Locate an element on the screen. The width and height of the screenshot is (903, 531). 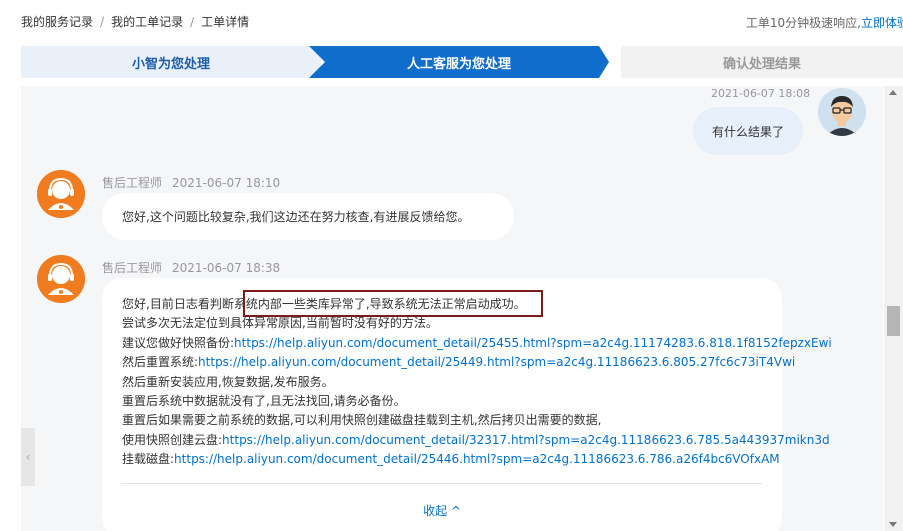
user-avatar is located at coordinates (842, 112).